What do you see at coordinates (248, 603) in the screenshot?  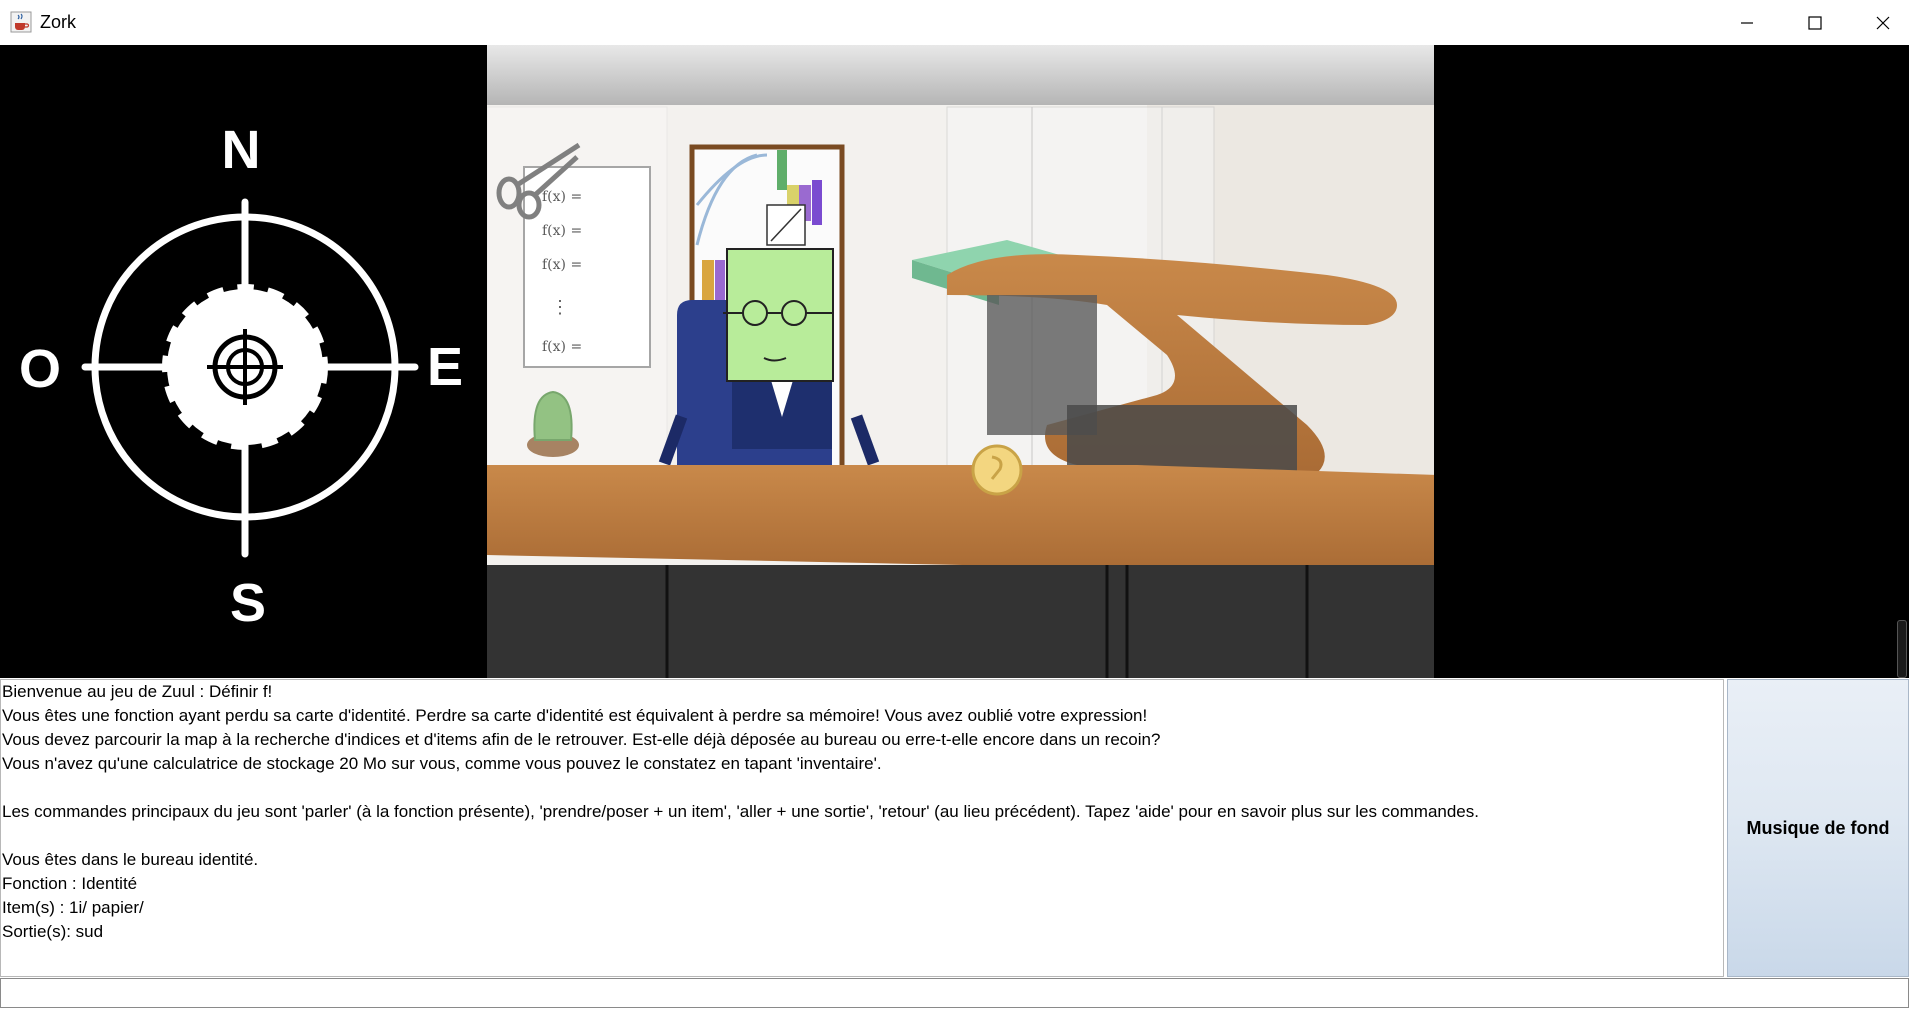 I see `compass-south-label: S` at bounding box center [248, 603].